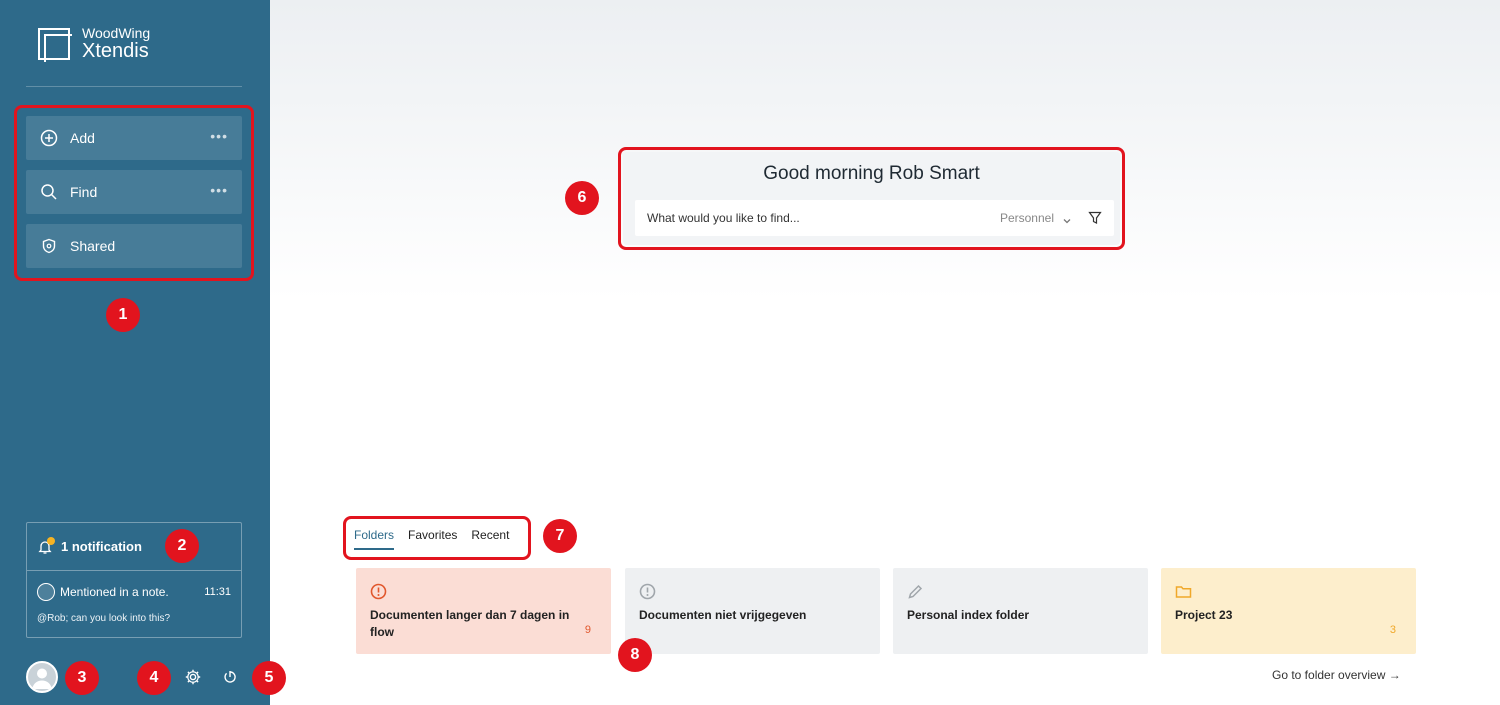 The height and width of the screenshot is (705, 1500). I want to click on add-button: Add •••, so click(134, 138).